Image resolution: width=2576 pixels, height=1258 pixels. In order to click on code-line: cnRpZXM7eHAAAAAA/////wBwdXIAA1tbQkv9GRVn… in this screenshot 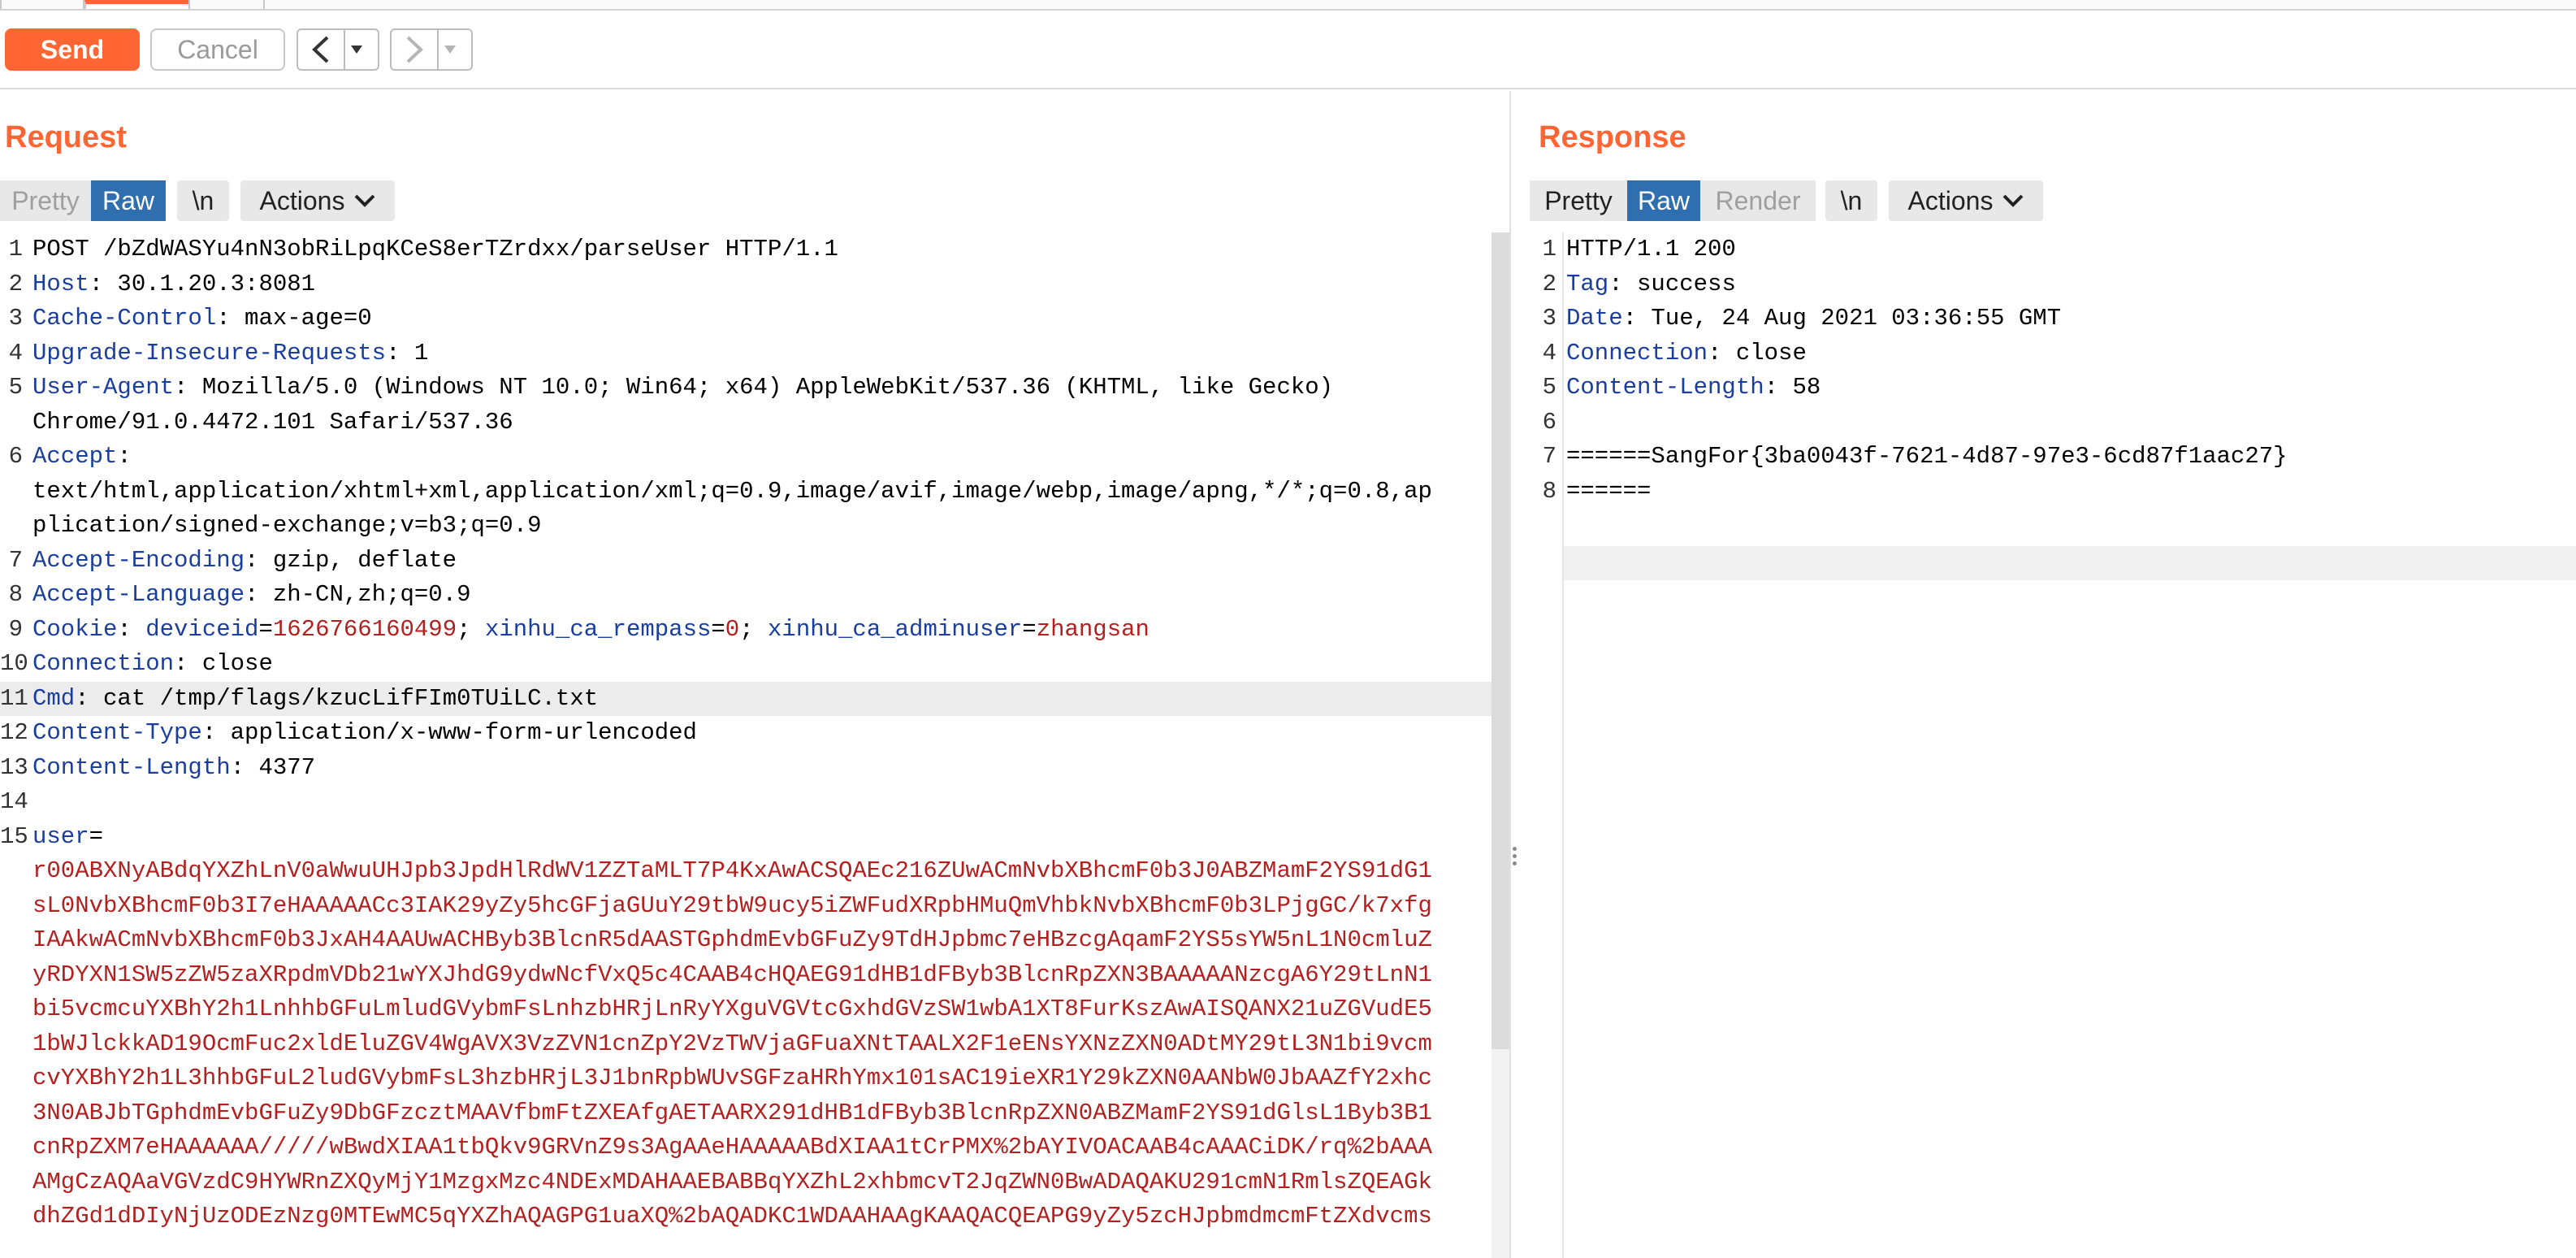, I will do `click(745, 1147)`.